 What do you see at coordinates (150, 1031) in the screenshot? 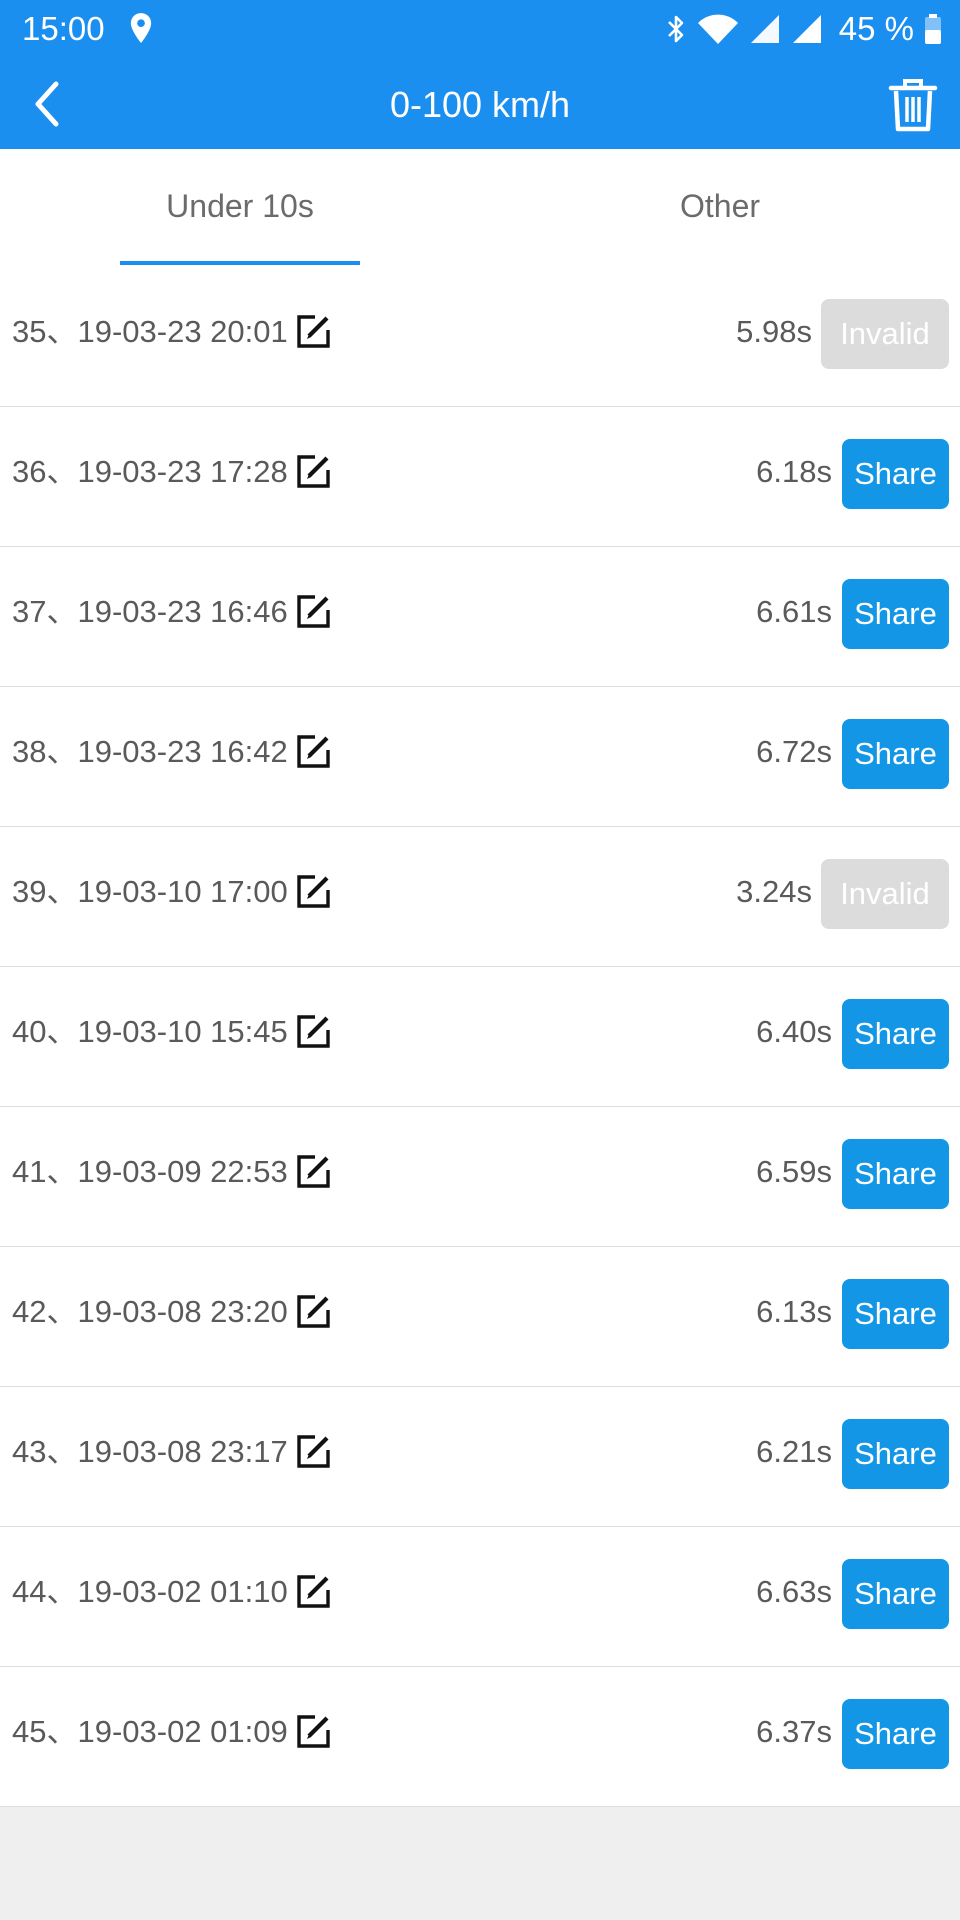
I see `record-label: 40、19-03-10 15:45` at bounding box center [150, 1031].